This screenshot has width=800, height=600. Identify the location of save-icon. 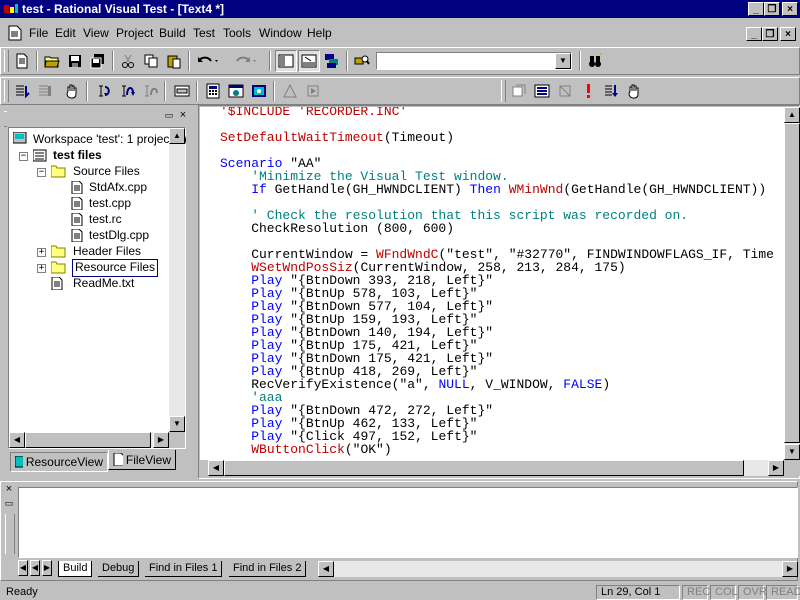
(75, 61).